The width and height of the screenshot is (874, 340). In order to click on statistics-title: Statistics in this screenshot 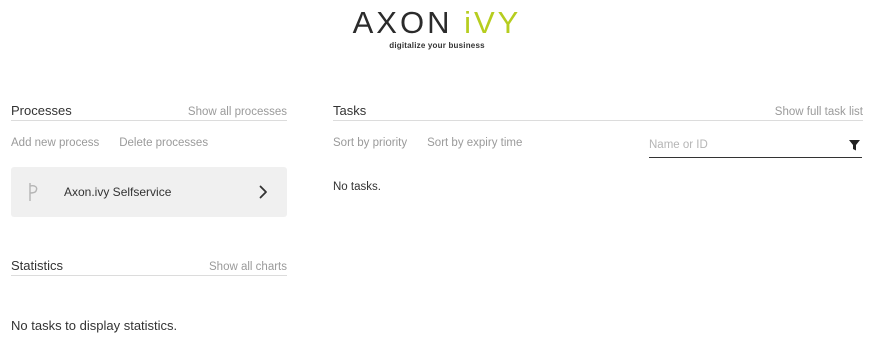, I will do `click(37, 265)`.